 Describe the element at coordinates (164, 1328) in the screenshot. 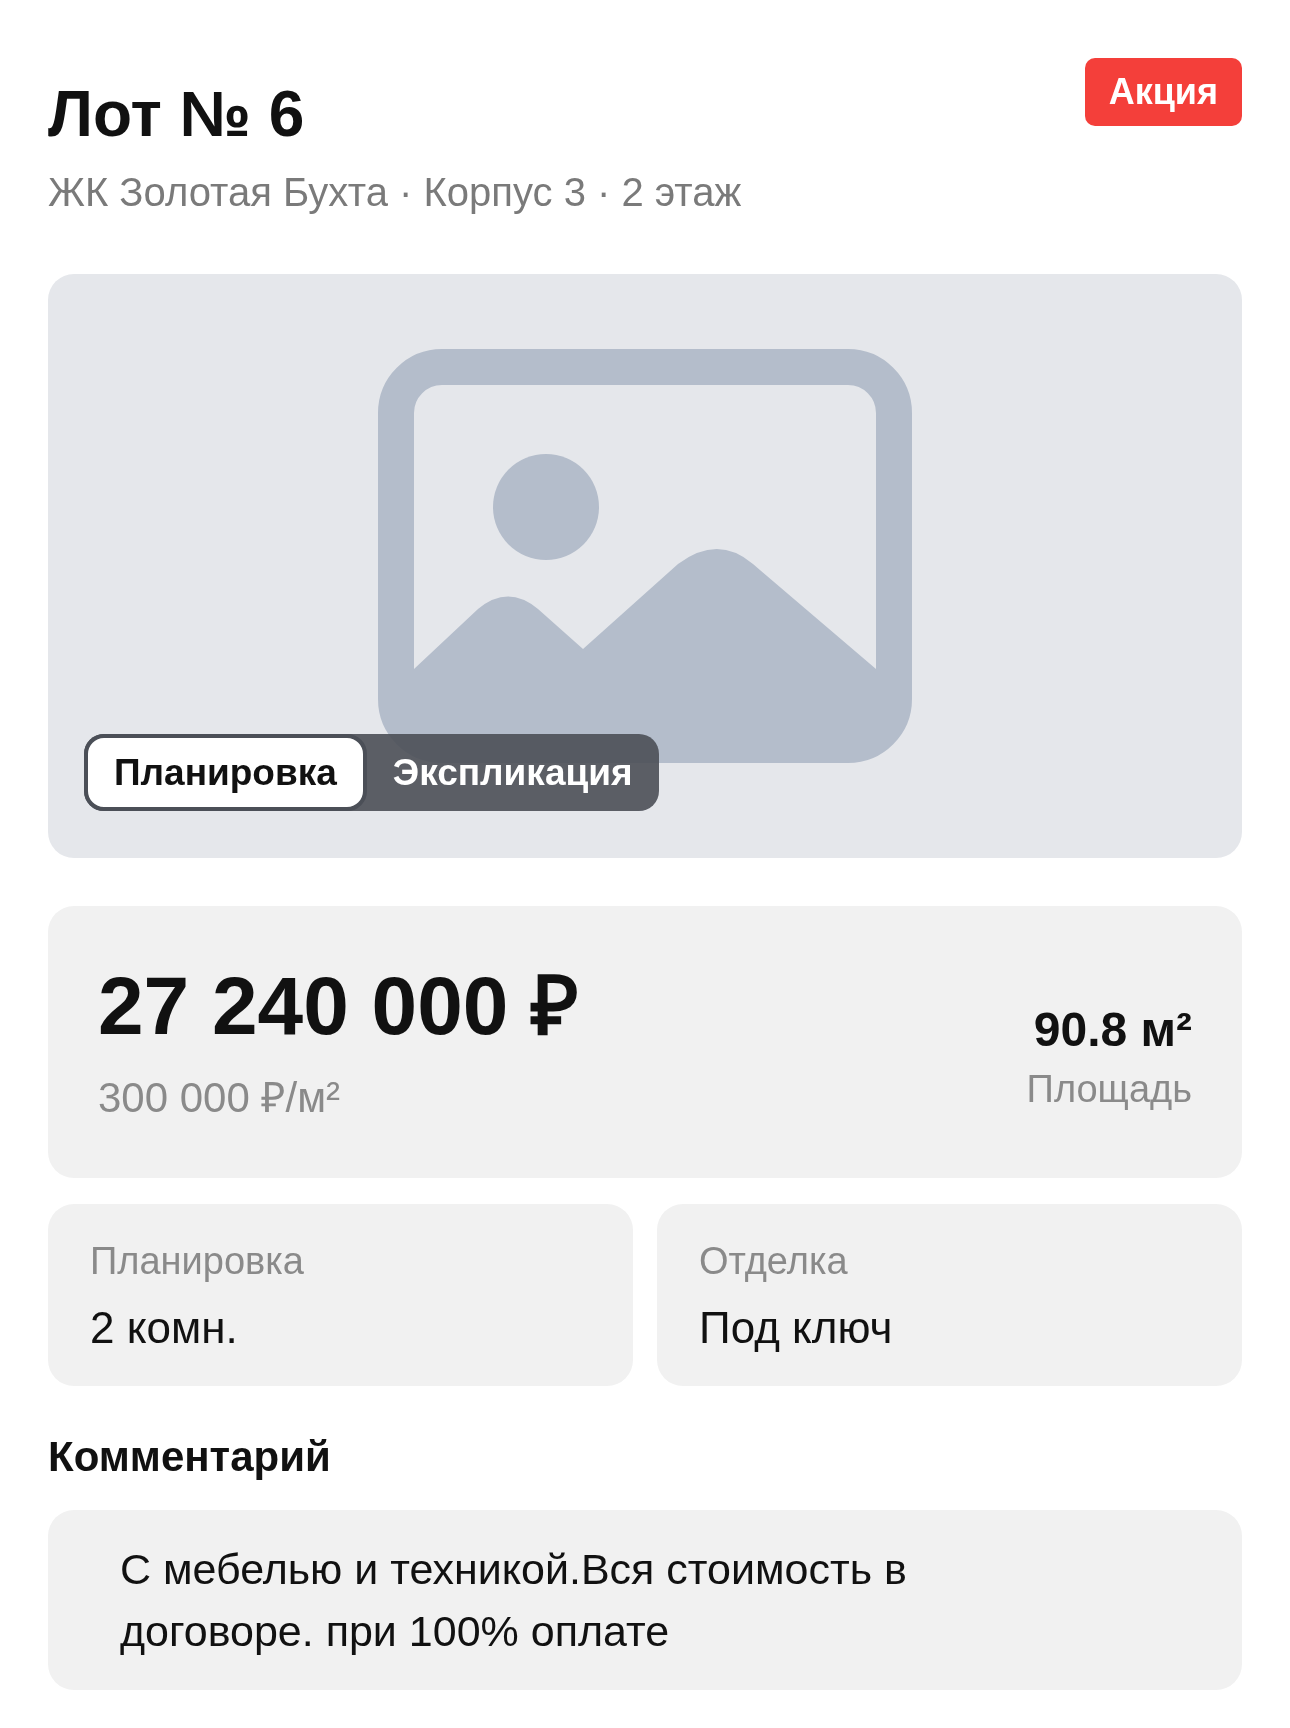

I see `feature-value: 2 комн.` at that location.